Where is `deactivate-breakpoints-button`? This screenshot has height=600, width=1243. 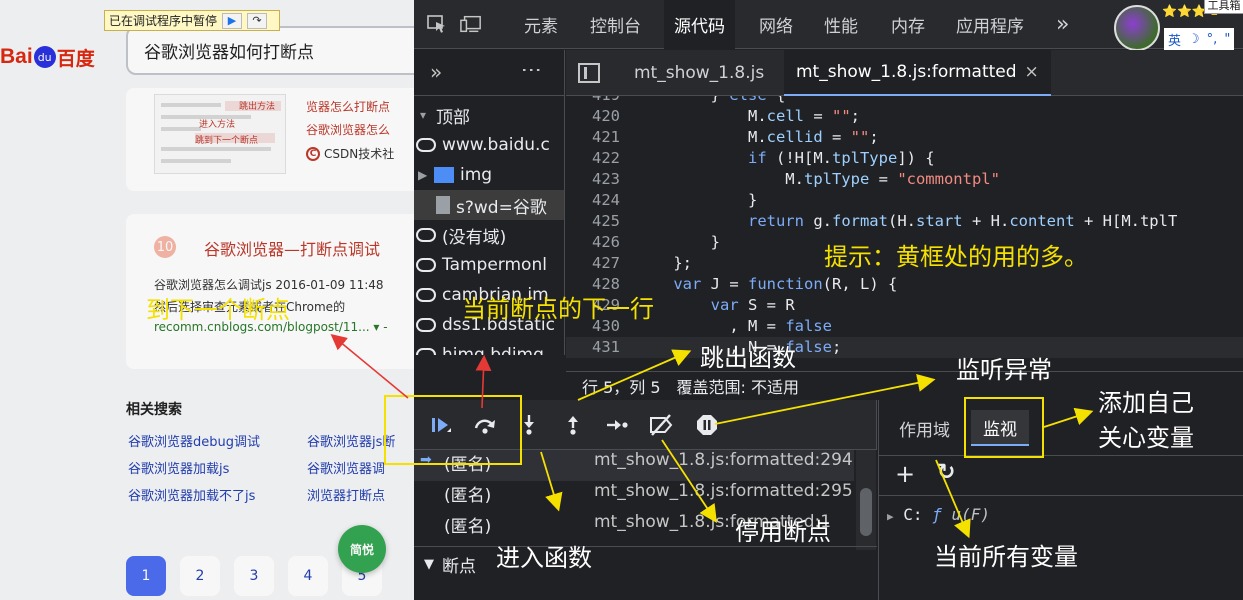 deactivate-breakpoints-button is located at coordinates (661, 425).